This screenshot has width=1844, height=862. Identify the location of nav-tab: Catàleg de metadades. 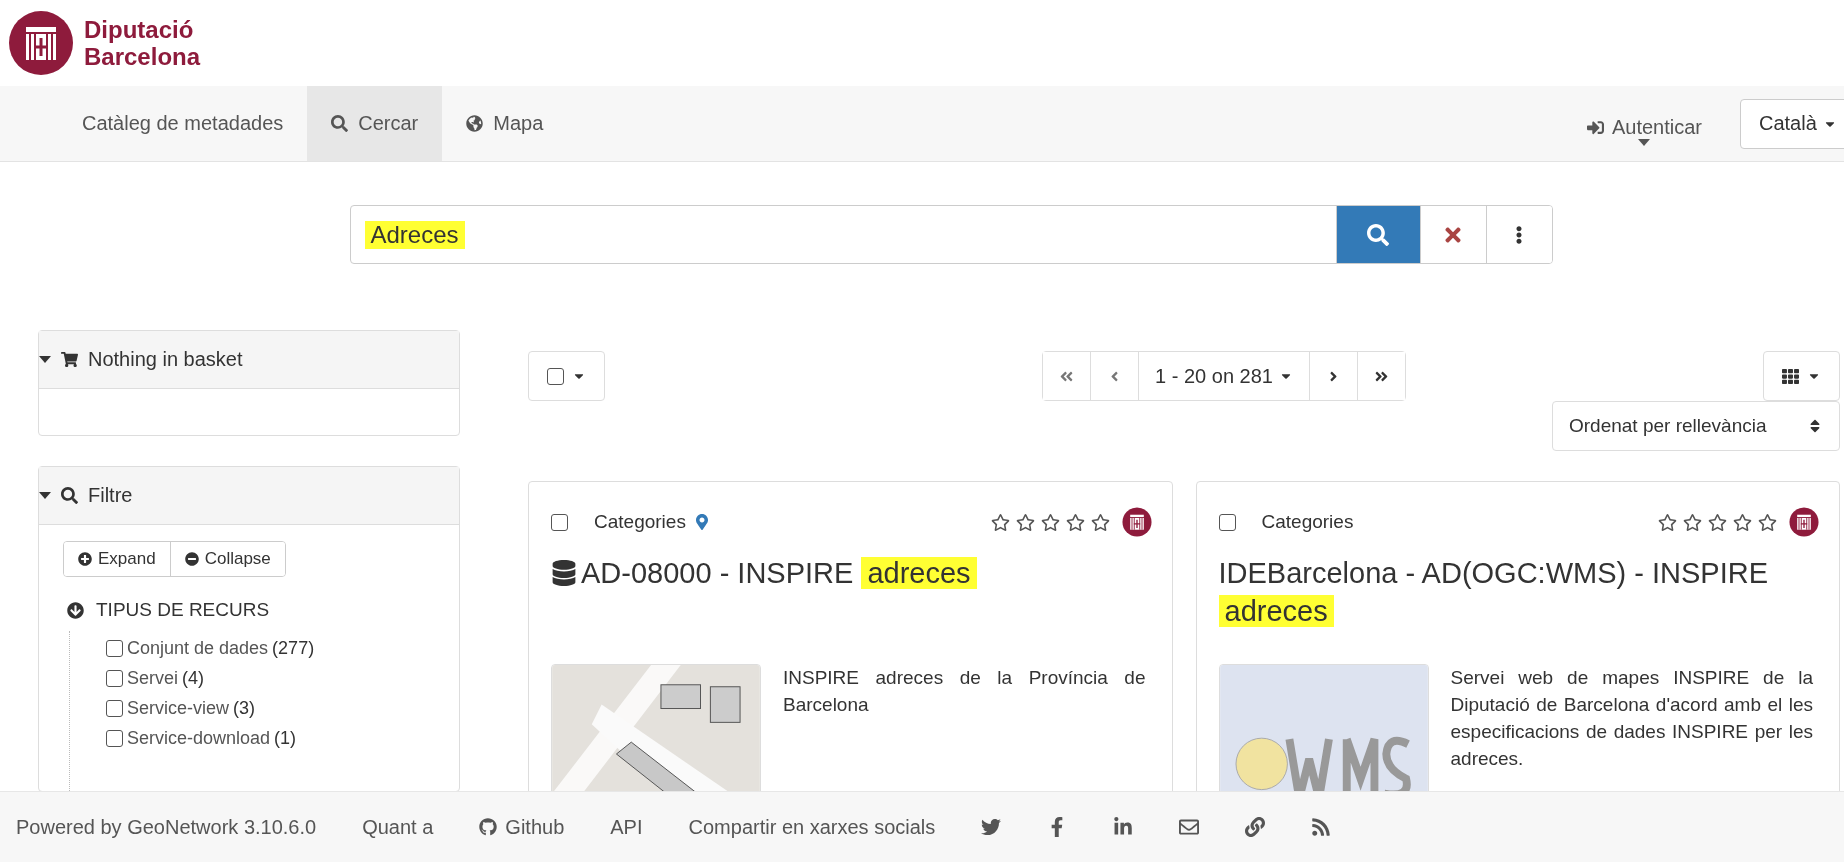
(183, 123).